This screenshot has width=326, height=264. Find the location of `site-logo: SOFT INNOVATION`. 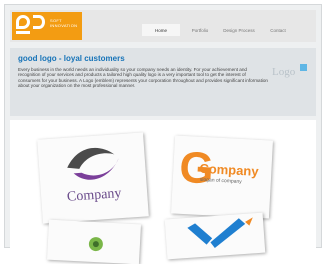

site-logo: SOFT INNOVATION is located at coordinates (47, 26).